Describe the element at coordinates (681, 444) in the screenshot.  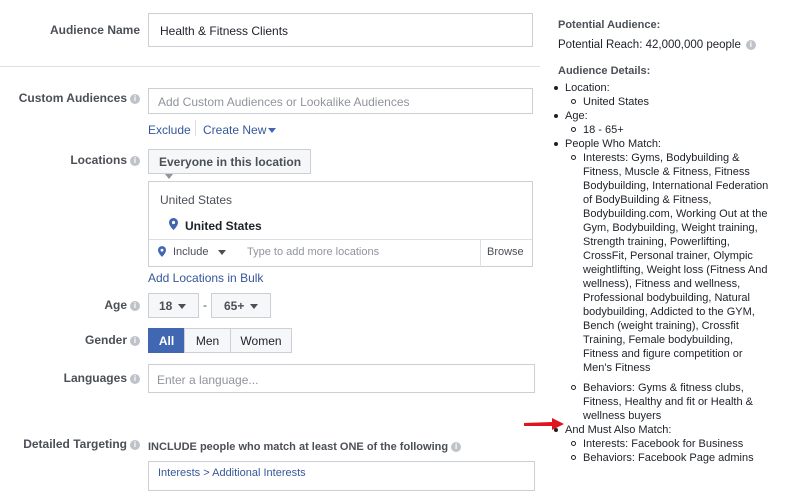
I see `list-item: Interests: Facebook for Business` at that location.